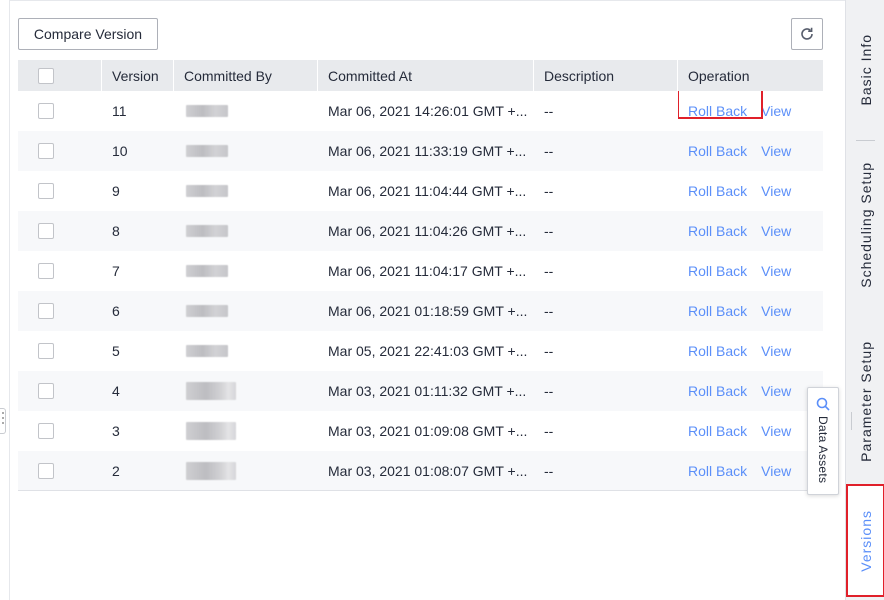 The height and width of the screenshot is (600, 884). Describe the element at coordinates (116, 231) in the screenshot. I see `version-cell: 8` at that location.